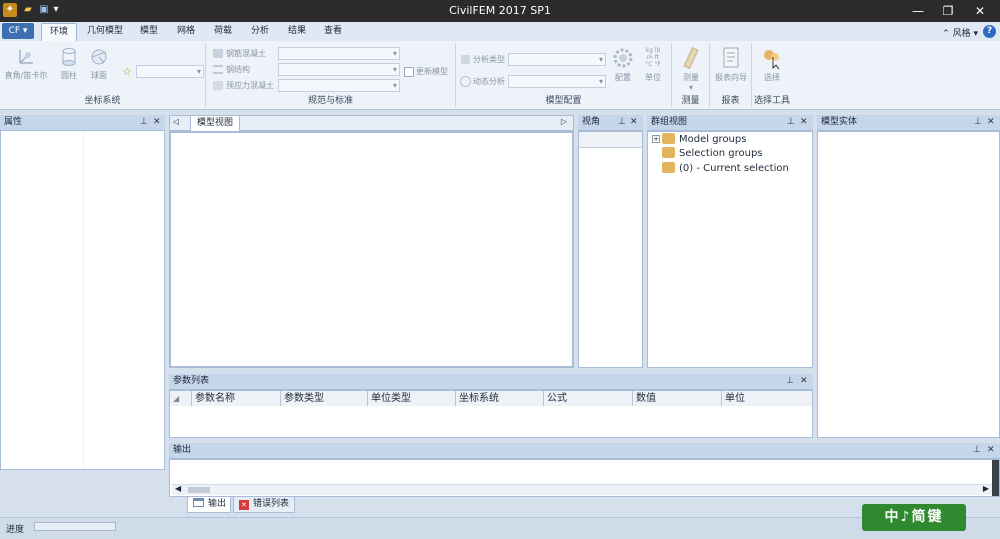  What do you see at coordinates (657, 64) in the screenshot?
I see `unit-glyph-f: °F` at bounding box center [657, 64].